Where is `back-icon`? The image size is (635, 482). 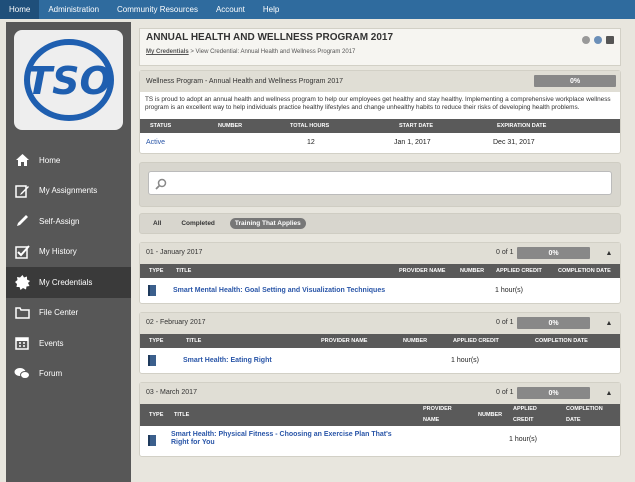 back-icon is located at coordinates (598, 40).